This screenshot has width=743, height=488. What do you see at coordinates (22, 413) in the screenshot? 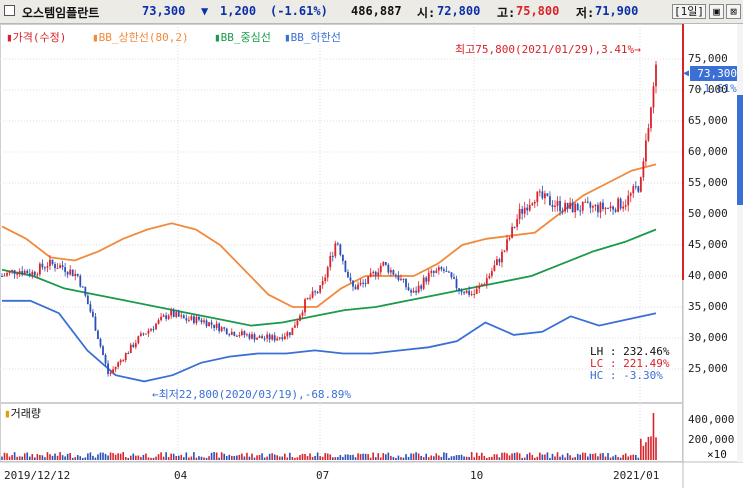
I see `volume-legend: ▮거래량` at bounding box center [22, 413].